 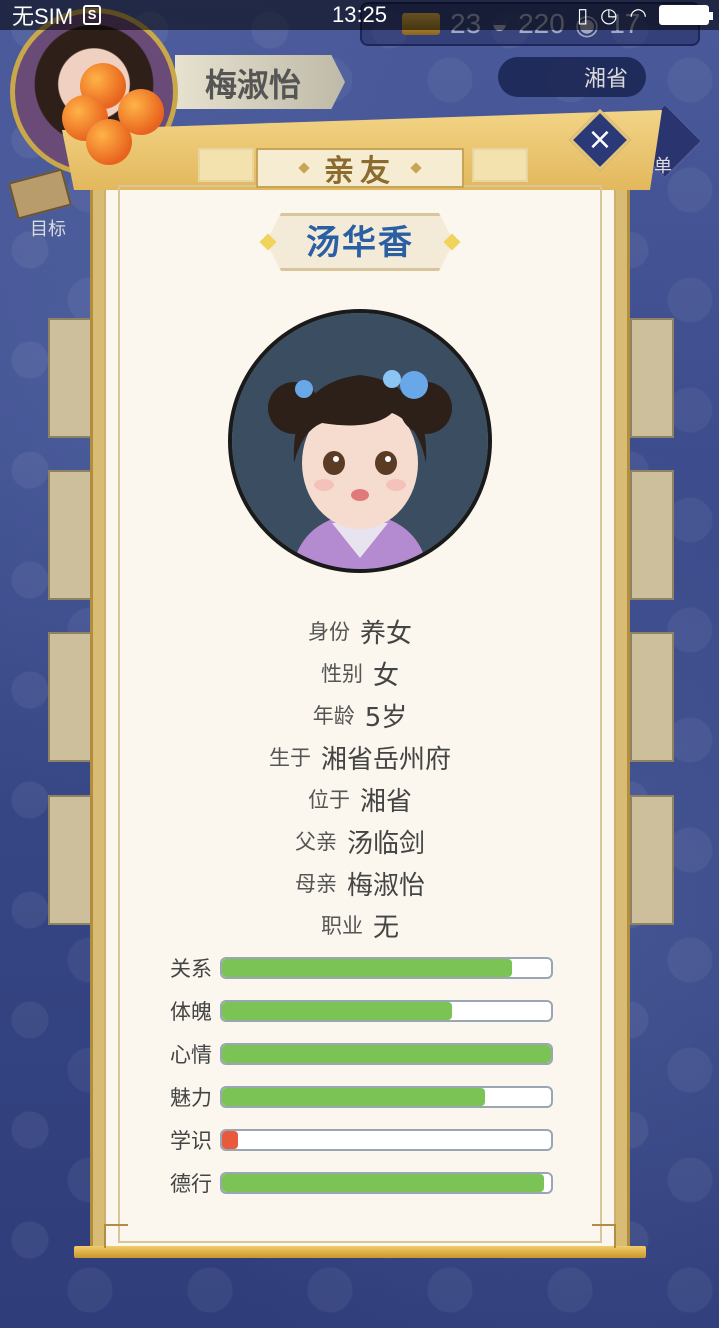 I want to click on info-key: 性别, so click(x=341, y=674).